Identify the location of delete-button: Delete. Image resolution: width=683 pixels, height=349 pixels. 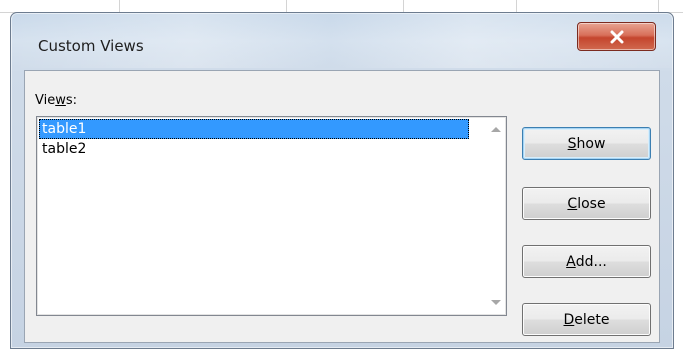
(586, 319).